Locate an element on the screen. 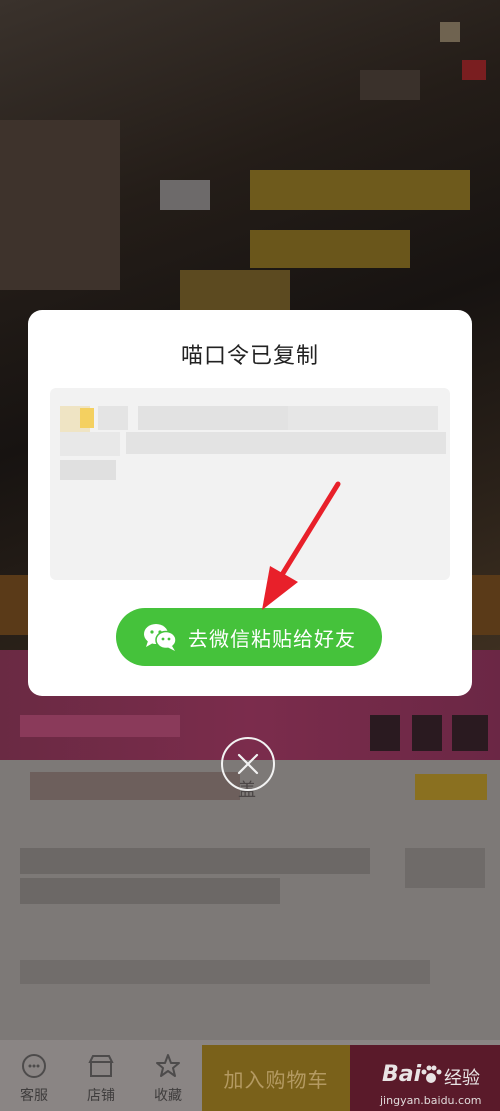  paste-to-wechat-label: 去微信粘贴给好友 is located at coordinates (272, 638).